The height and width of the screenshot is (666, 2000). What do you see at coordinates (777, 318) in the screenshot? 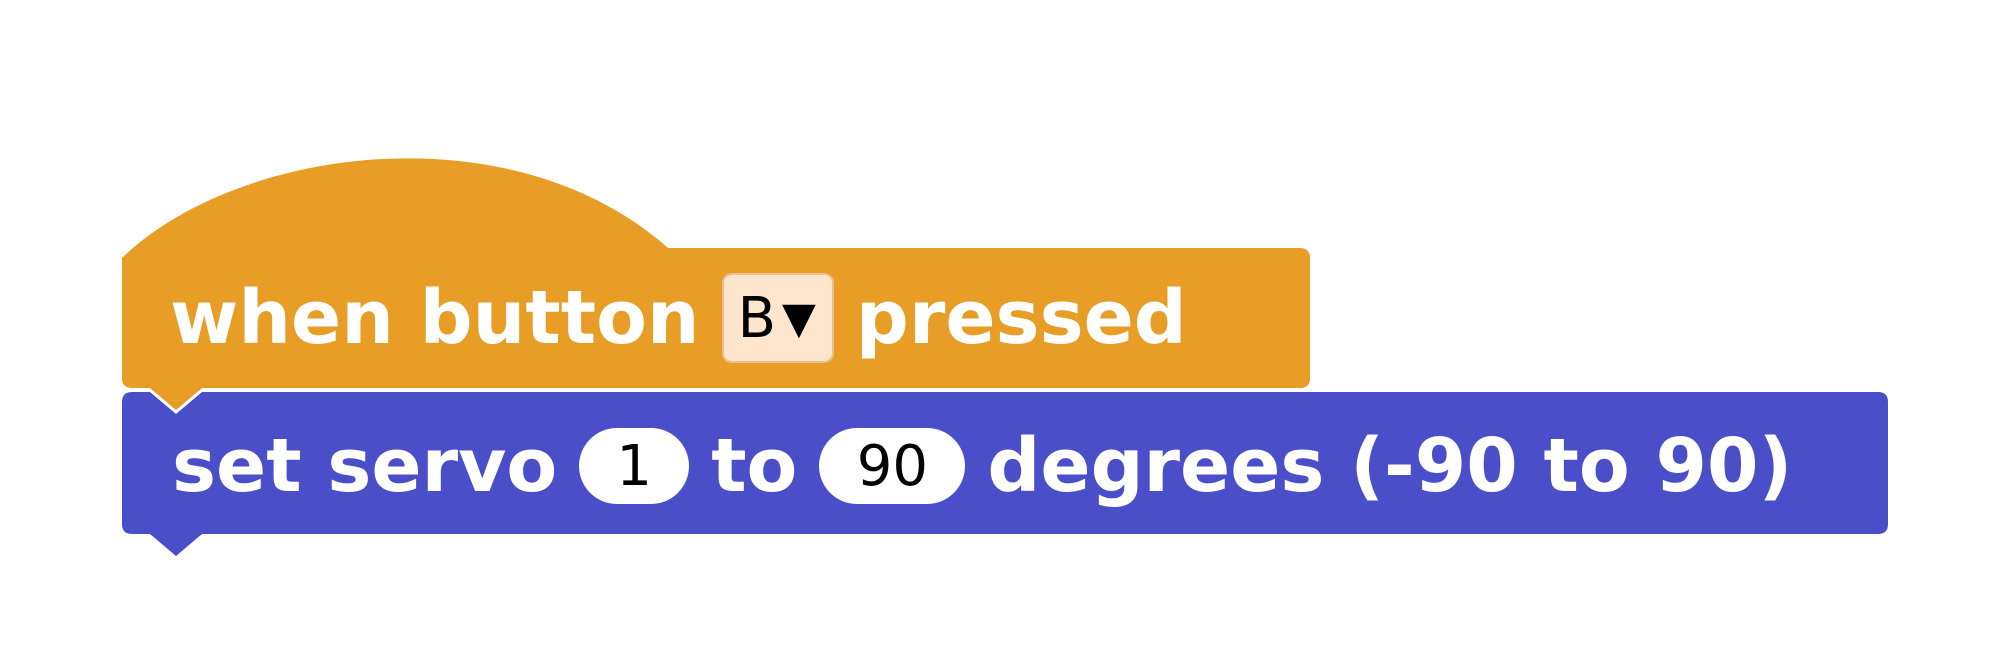
I see `button-dropdown: B ▼` at bounding box center [777, 318].